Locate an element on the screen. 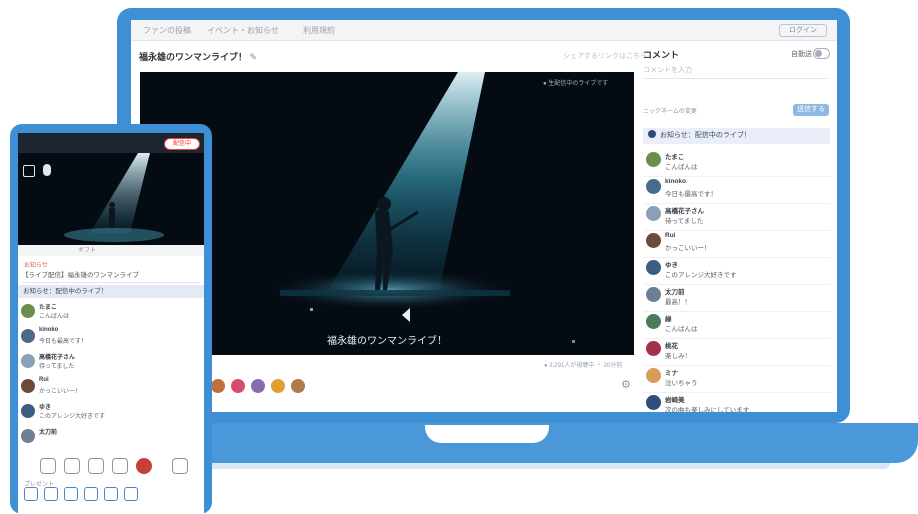 This screenshot has height=514, width=918. comment-text: 泣いちゃう is located at coordinates (681, 383).